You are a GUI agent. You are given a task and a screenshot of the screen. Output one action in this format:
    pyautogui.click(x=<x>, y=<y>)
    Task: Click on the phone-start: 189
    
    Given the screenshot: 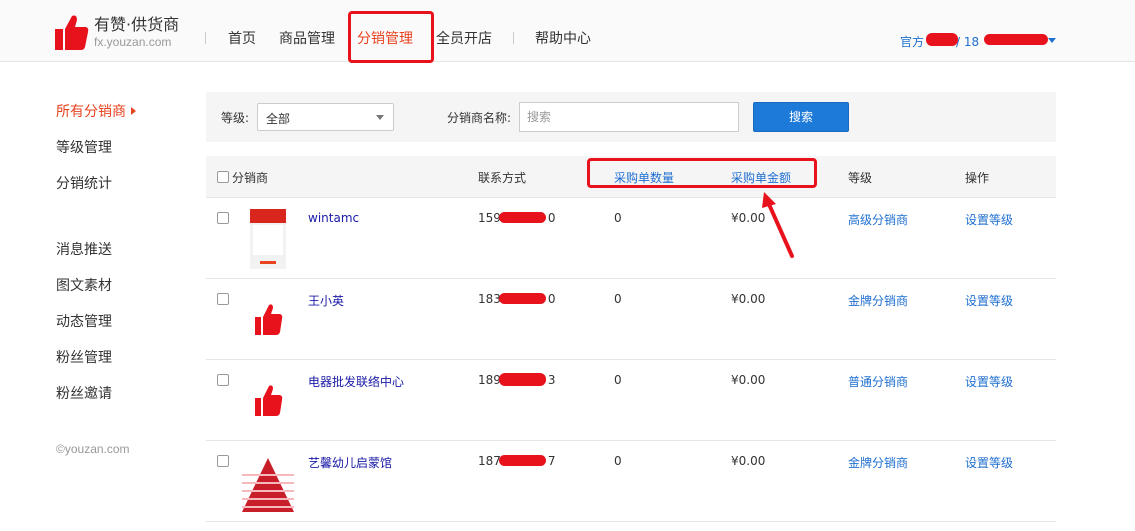 What is the action you would take?
    pyautogui.click(x=489, y=380)
    